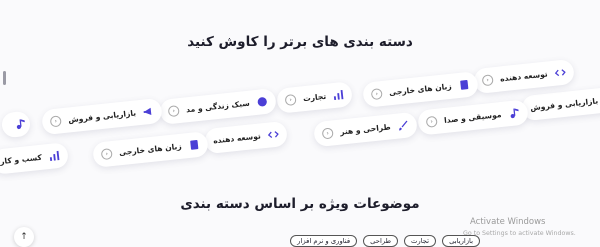 This screenshot has width=600, height=247. Describe the element at coordinates (381, 241) in the screenshot. I see `tag-design: طراحی` at that location.